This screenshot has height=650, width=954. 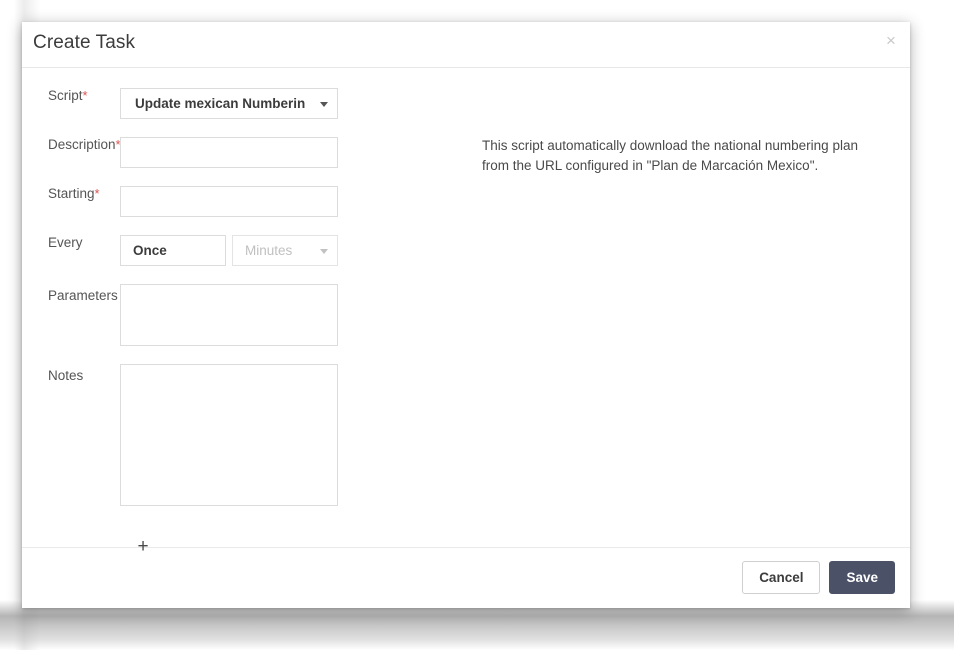 I want to click on every-unit-value: Minutes, so click(x=269, y=250).